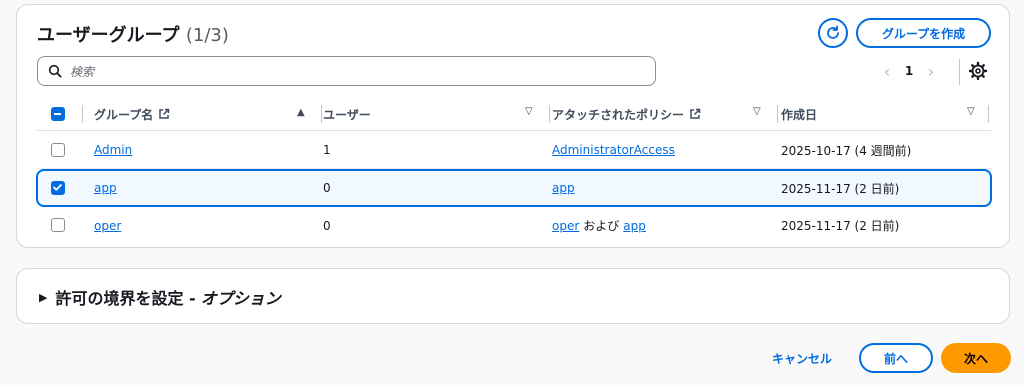  I want to click on permissions-boundary-panel: ▶ 許可の境界を設定 - オプション, so click(513, 296).